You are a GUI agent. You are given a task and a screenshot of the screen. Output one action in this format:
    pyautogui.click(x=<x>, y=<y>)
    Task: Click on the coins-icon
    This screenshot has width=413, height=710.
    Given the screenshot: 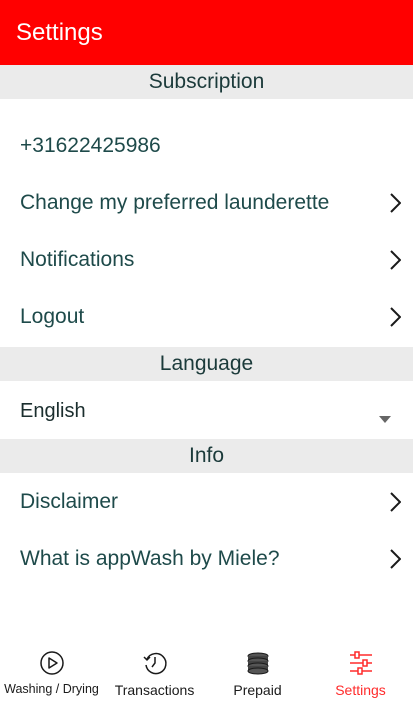 What is the action you would take?
    pyautogui.click(x=258, y=663)
    